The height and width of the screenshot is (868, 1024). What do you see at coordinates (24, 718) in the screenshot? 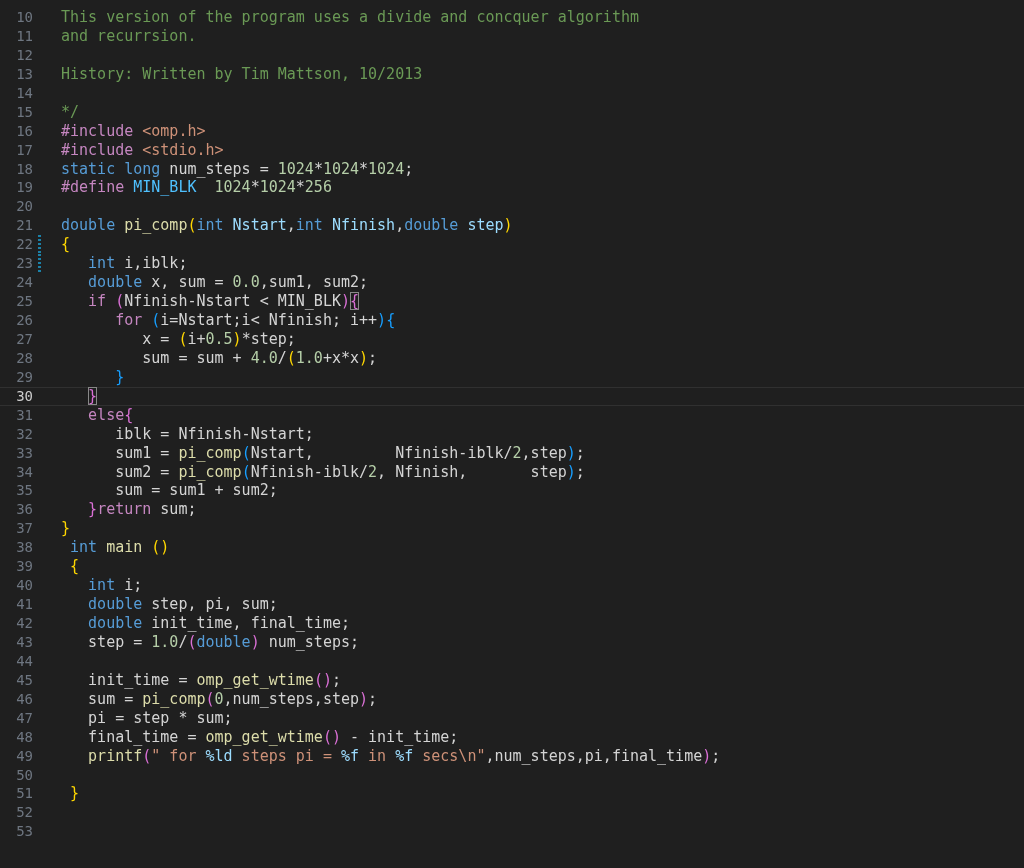
I see `line-number: 47` at bounding box center [24, 718].